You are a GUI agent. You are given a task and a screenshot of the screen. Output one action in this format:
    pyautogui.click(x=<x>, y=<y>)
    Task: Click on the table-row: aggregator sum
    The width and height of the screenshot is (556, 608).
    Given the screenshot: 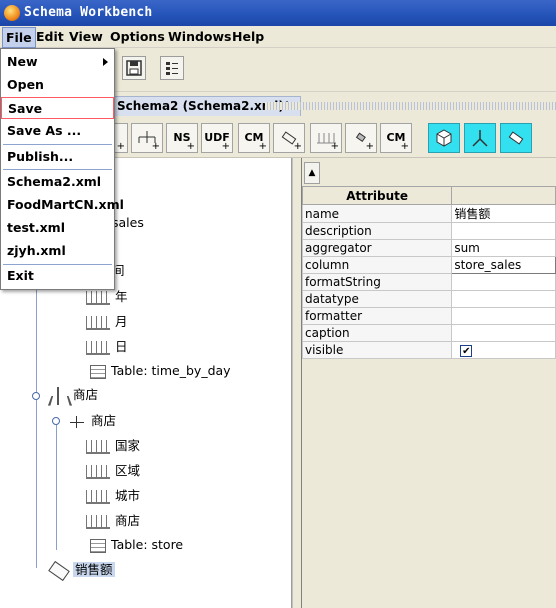 What is the action you would take?
    pyautogui.click(x=428, y=248)
    